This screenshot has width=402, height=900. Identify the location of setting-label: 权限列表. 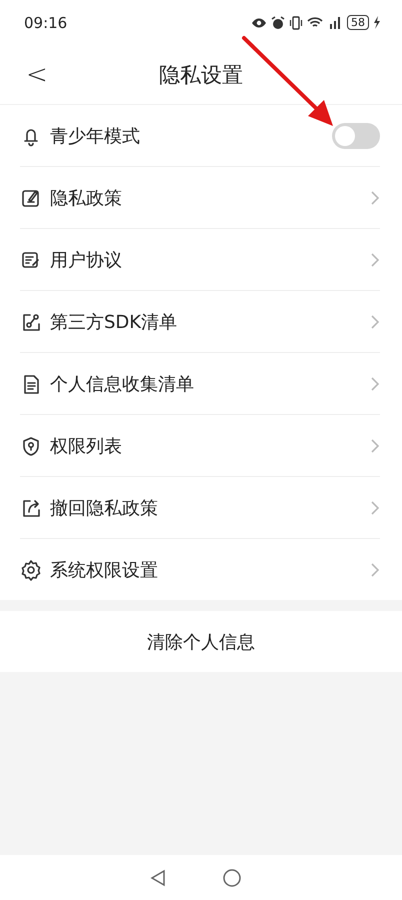
(206, 446).